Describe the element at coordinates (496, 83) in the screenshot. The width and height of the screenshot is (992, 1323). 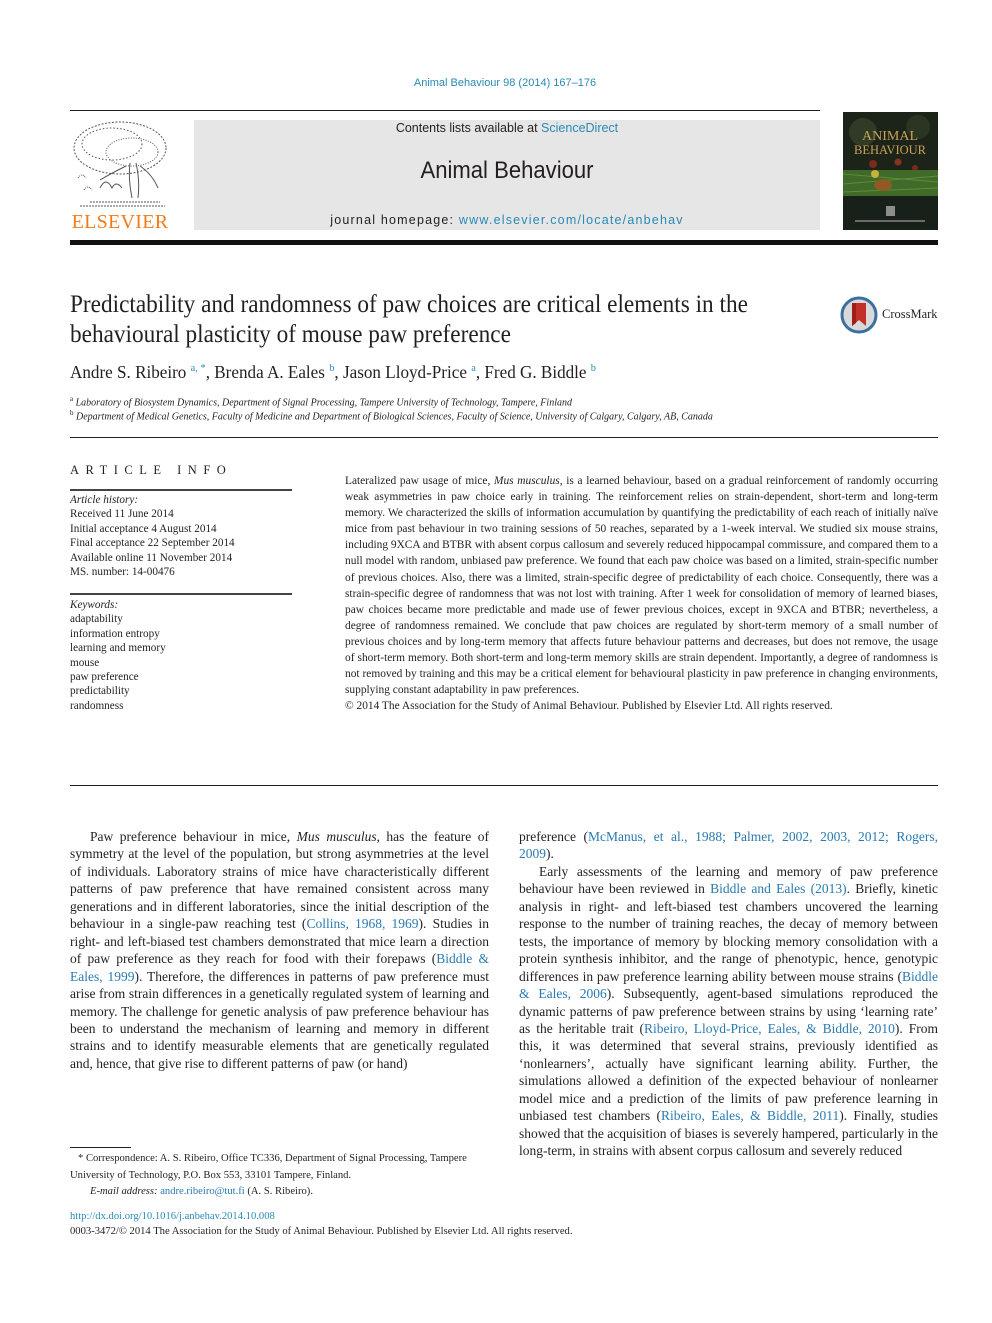
I see `journal-reference-link: Animal Behaviour 98 (2014) 167–176` at that location.